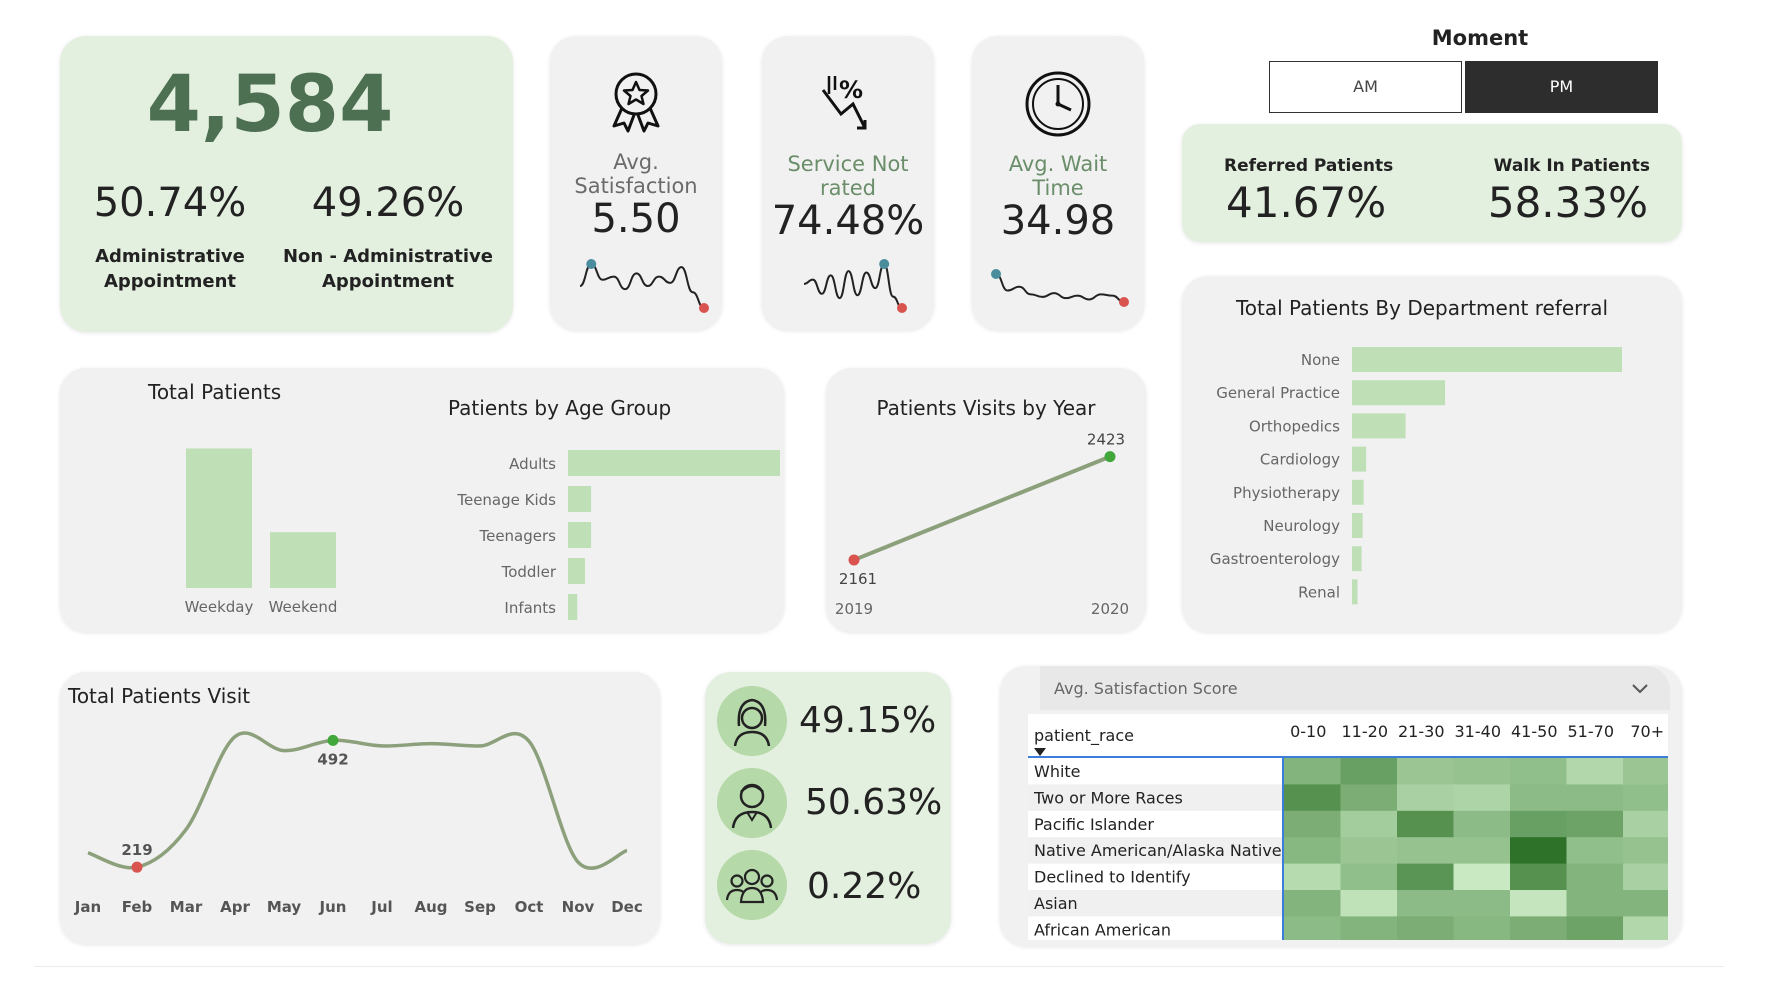 The image size is (1774, 986). Describe the element at coordinates (848, 188) in the screenshot. I see `service-not-rated-label-2: rated` at that location.